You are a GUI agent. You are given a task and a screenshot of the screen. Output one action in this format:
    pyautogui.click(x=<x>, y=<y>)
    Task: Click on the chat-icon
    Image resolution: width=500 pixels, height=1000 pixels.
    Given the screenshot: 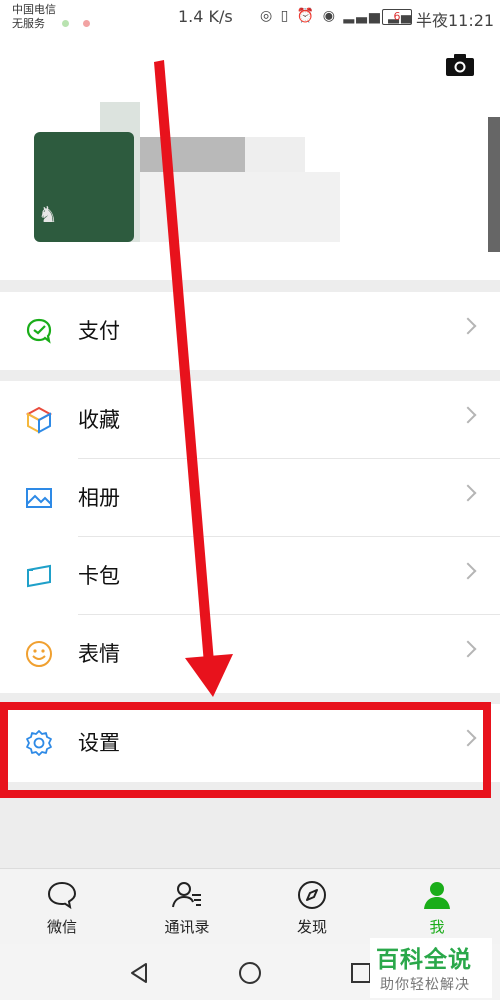 What is the action you would take?
    pyautogui.click(x=62, y=895)
    